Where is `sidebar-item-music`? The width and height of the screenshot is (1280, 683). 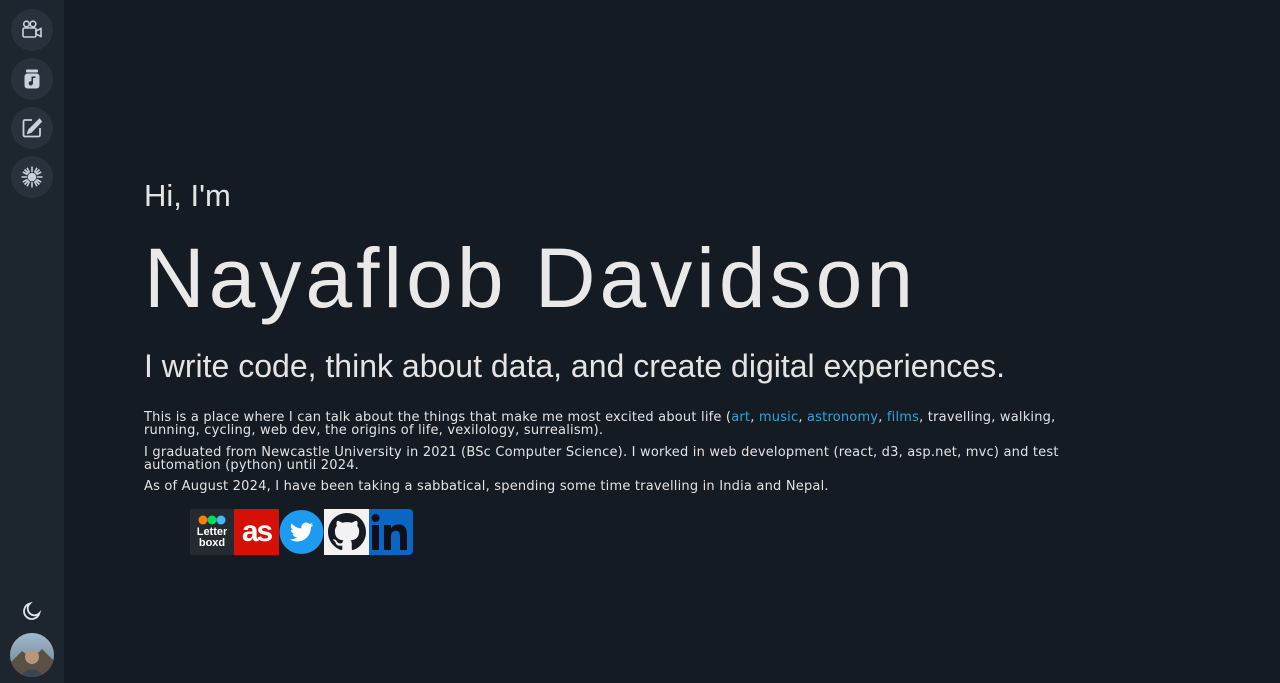 sidebar-item-music is located at coordinates (32, 79).